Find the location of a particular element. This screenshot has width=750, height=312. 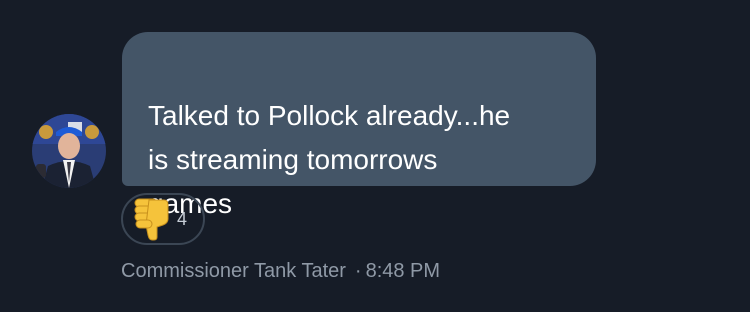

message-meta: Commissioner Tank Tater · 8:48 PM is located at coordinates (280, 271).